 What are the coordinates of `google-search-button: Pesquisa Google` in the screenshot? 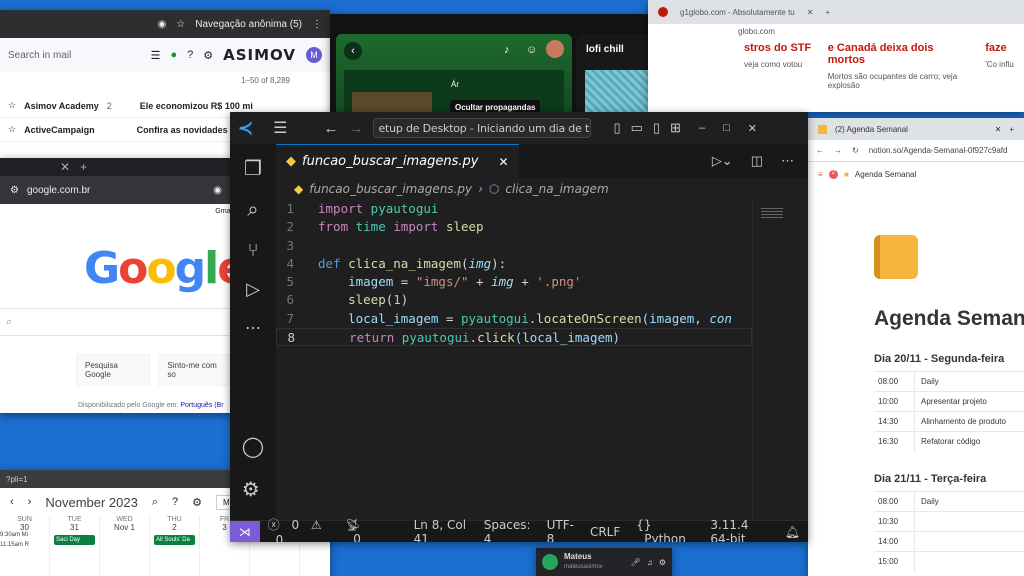 It's located at (113, 370).